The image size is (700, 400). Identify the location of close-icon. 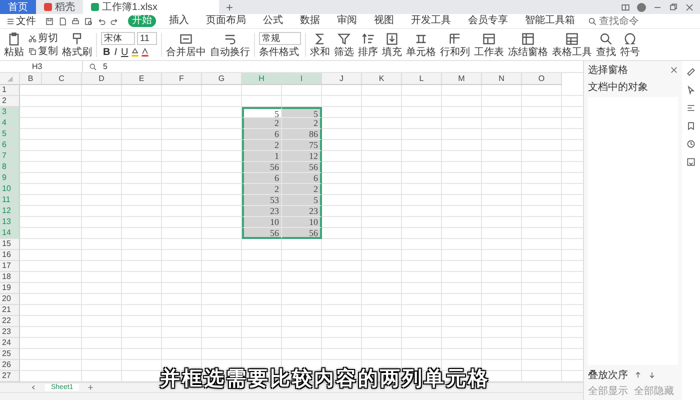
(674, 70).